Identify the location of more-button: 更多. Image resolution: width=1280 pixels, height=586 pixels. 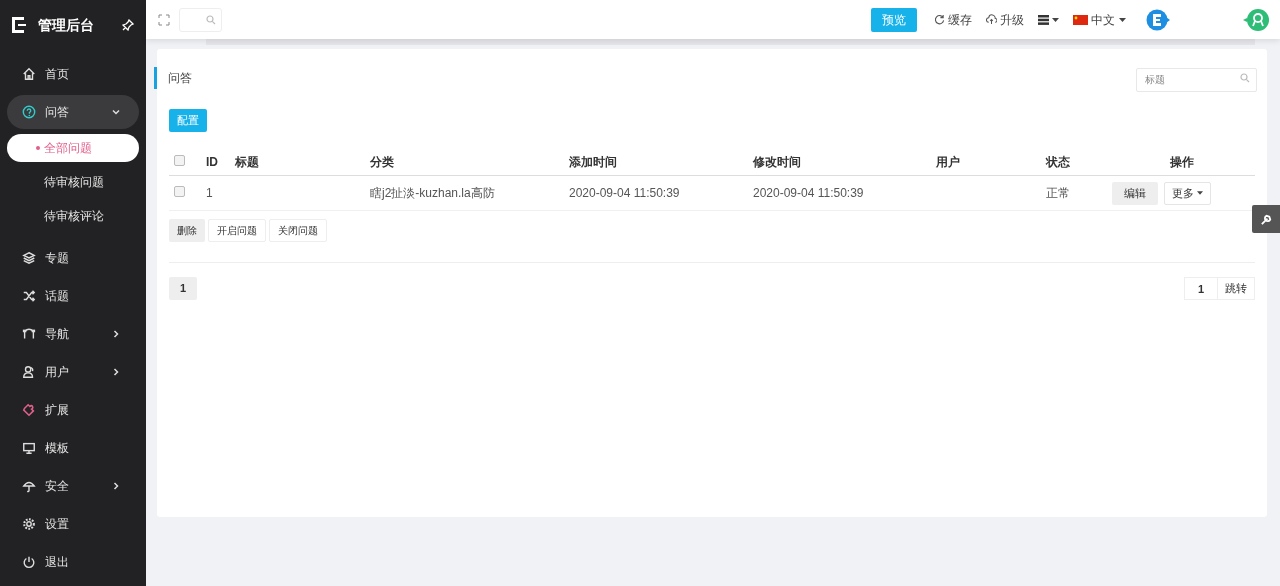
(1187, 193).